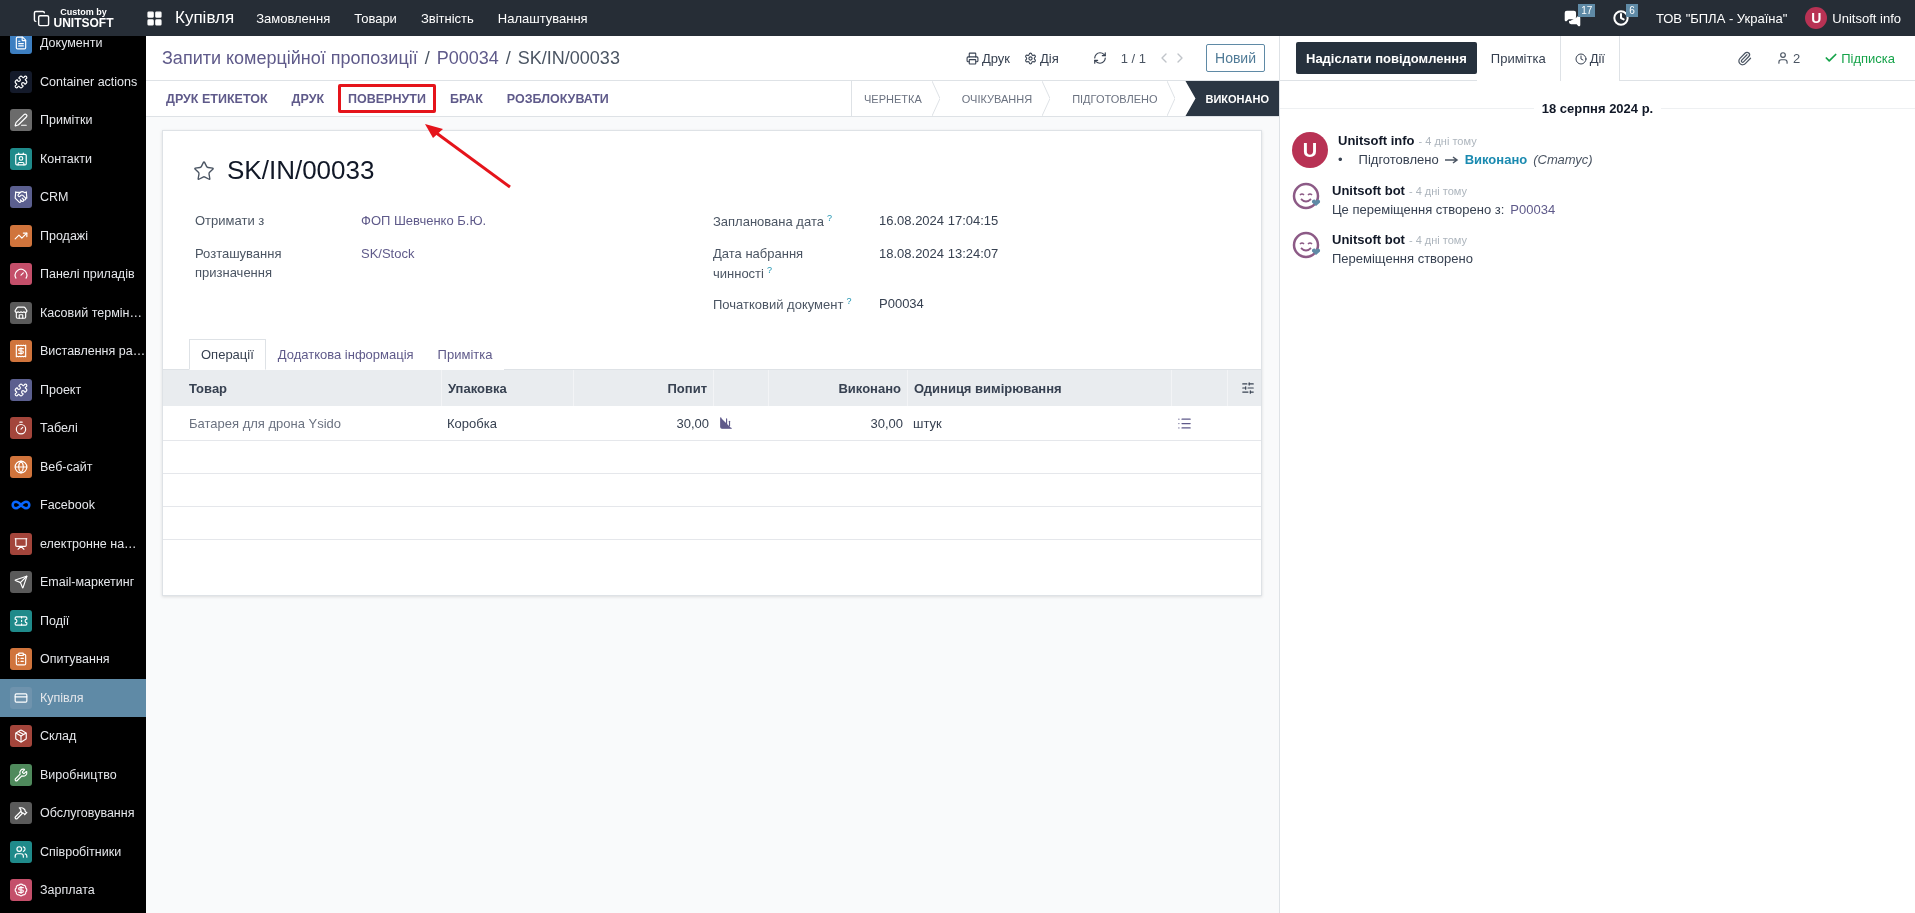  I want to click on table-cell: штук, so click(1039, 423).